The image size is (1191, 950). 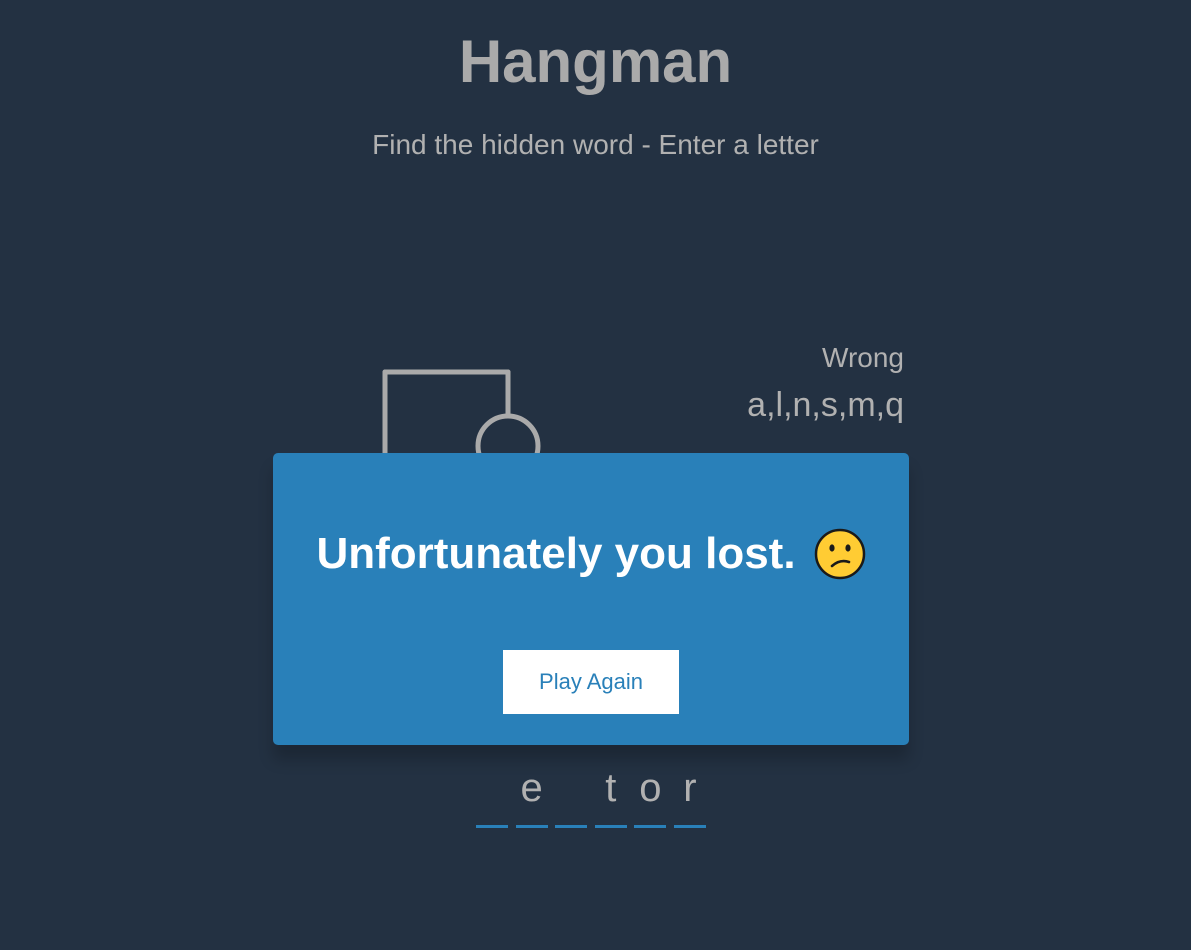 I want to click on wrong-letters: a,l,n,s,m,q, so click(x=825, y=405).